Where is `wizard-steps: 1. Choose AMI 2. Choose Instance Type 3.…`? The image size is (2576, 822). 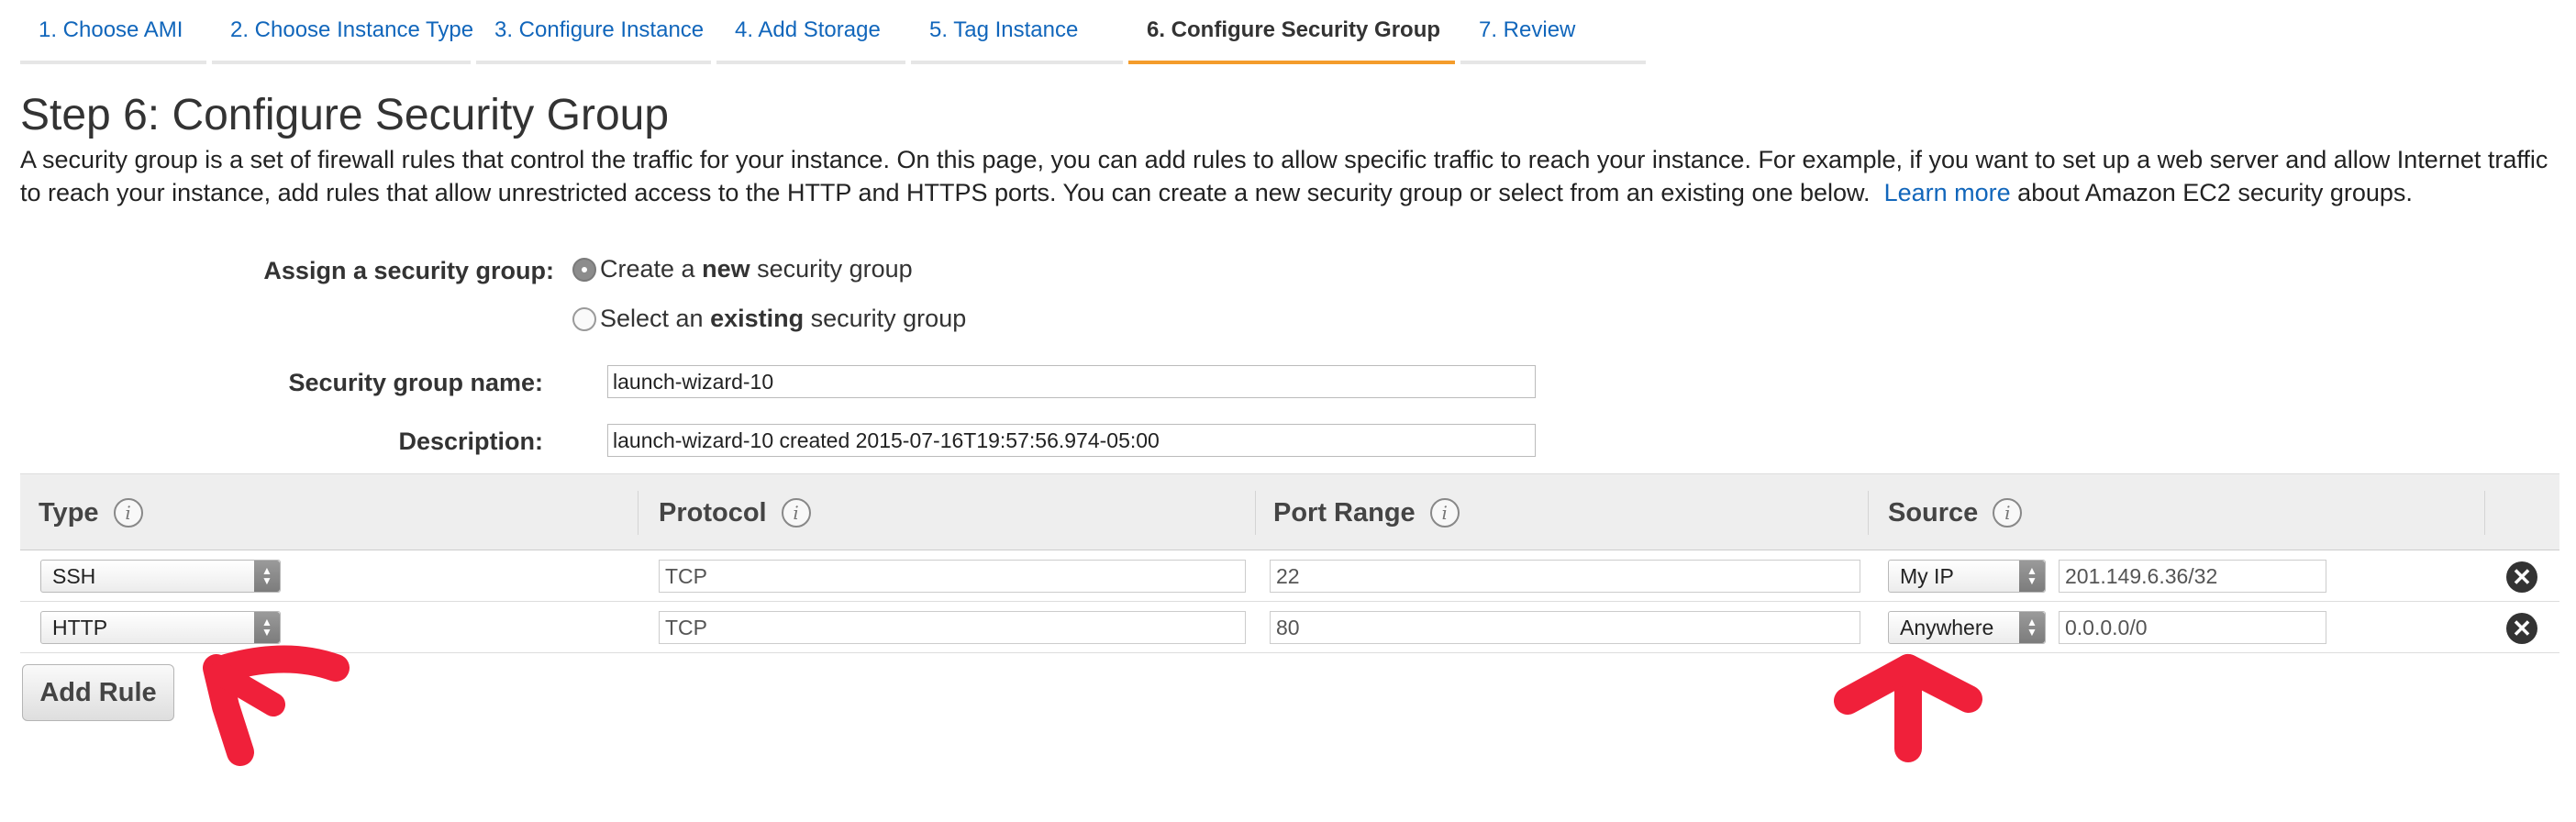 wizard-steps: 1. Choose AMI 2. Choose Instance Type 3.… is located at coordinates (833, 32).